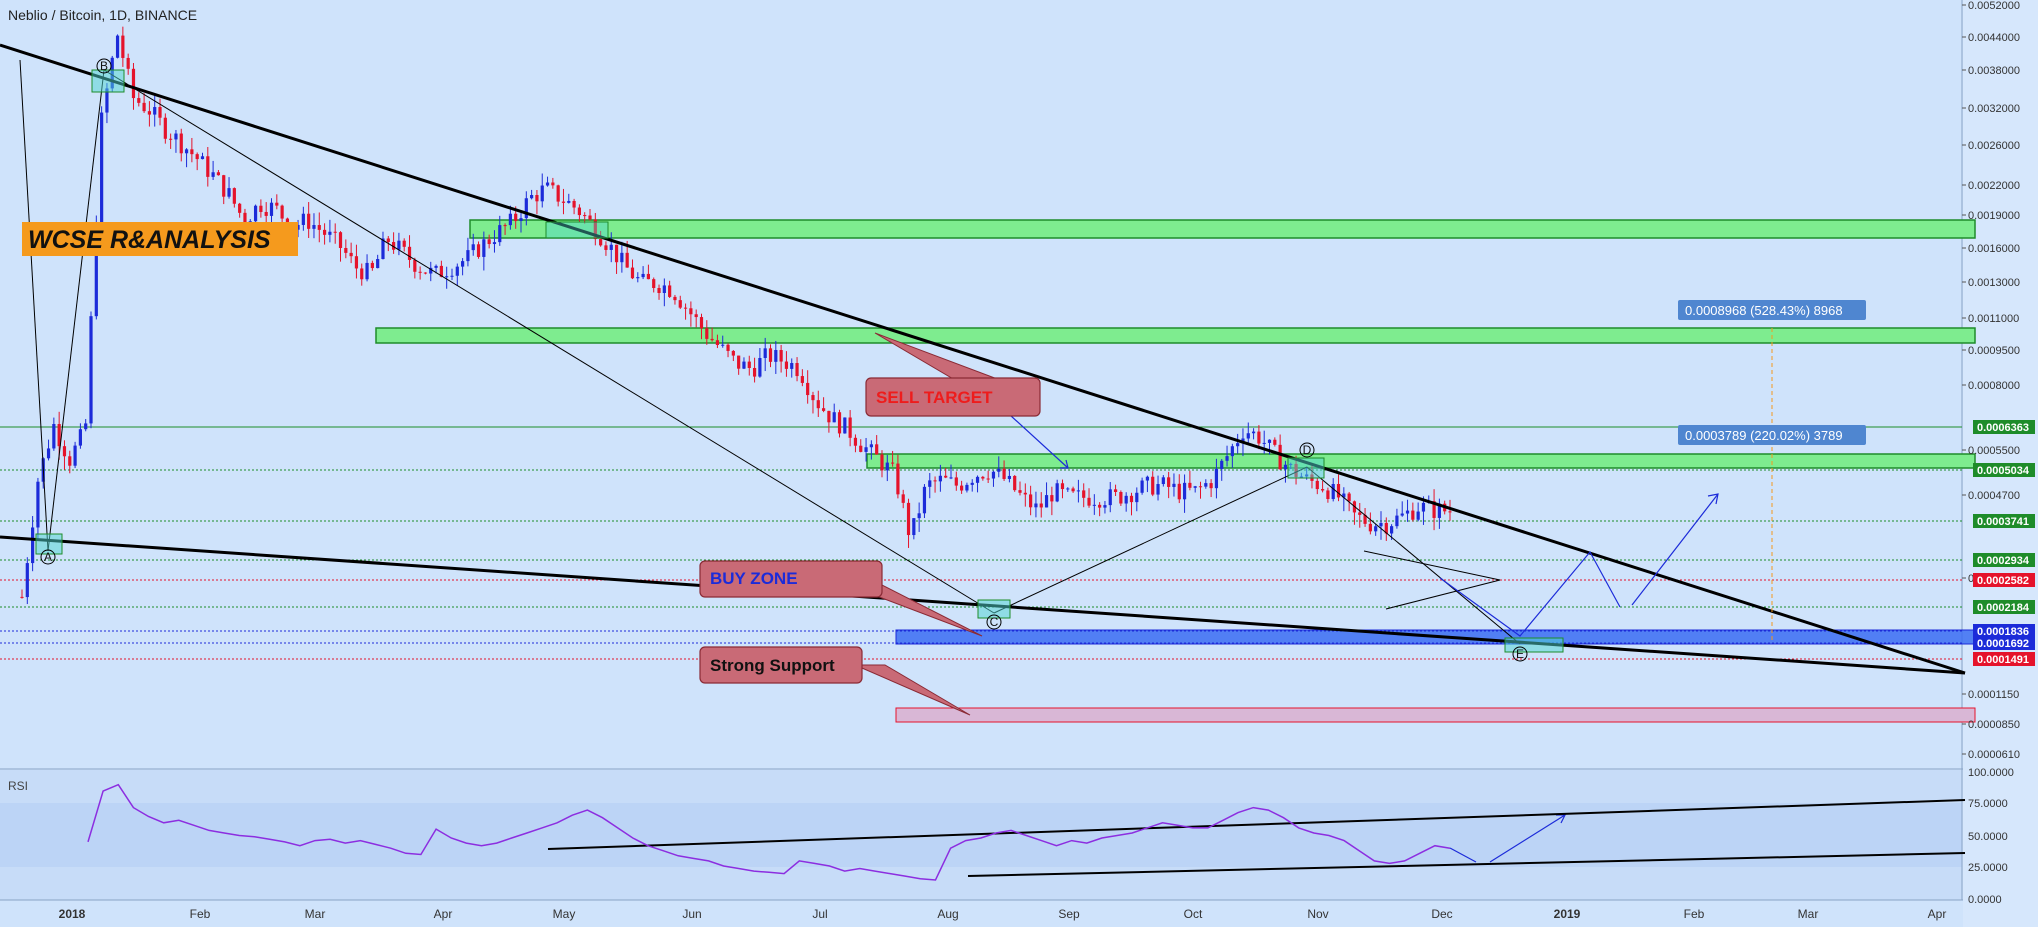 The width and height of the screenshot is (2038, 927). Describe the element at coordinates (1069, 914) in the screenshot. I see `time-tick-label: Sep` at that location.